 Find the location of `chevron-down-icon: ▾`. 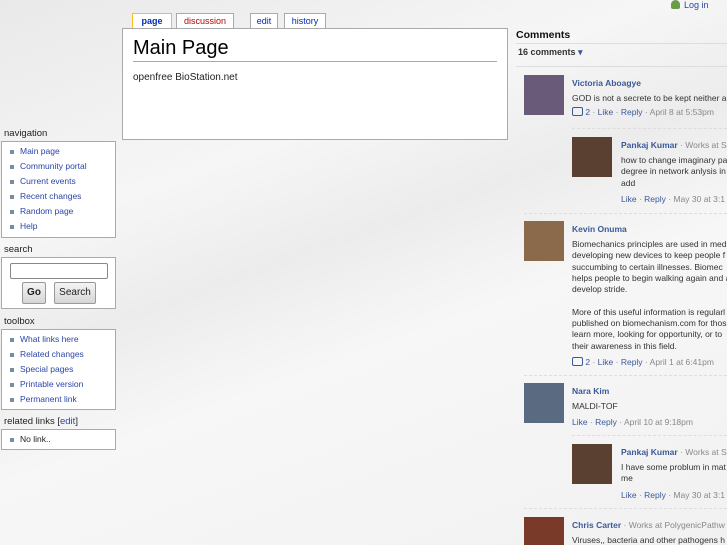

chevron-down-icon: ▾ is located at coordinates (580, 52).